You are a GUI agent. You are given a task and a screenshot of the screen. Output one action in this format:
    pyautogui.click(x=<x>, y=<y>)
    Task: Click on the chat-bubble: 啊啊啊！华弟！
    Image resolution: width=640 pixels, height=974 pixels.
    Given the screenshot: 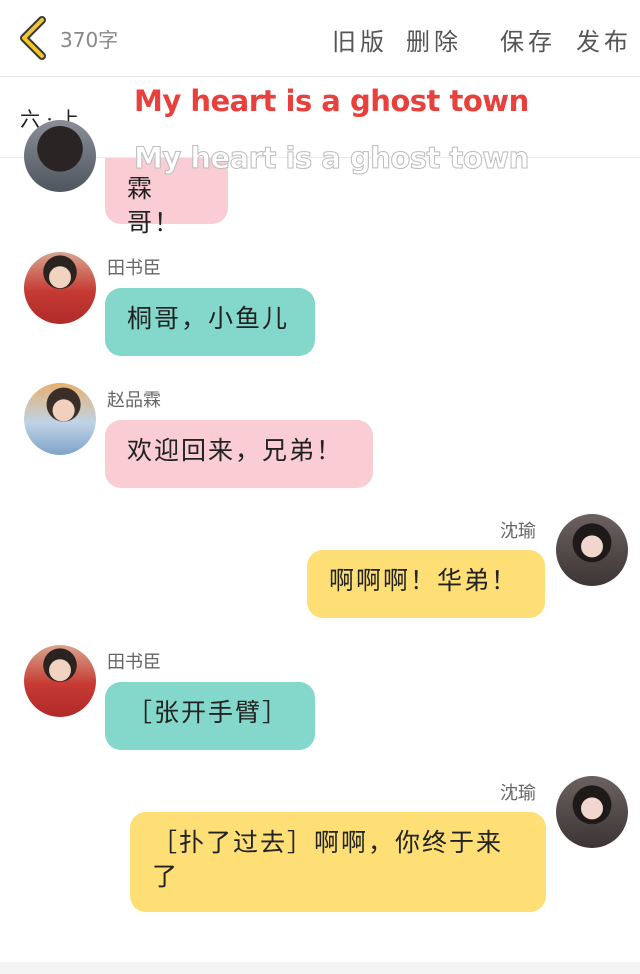 What is the action you would take?
    pyautogui.click(x=426, y=584)
    